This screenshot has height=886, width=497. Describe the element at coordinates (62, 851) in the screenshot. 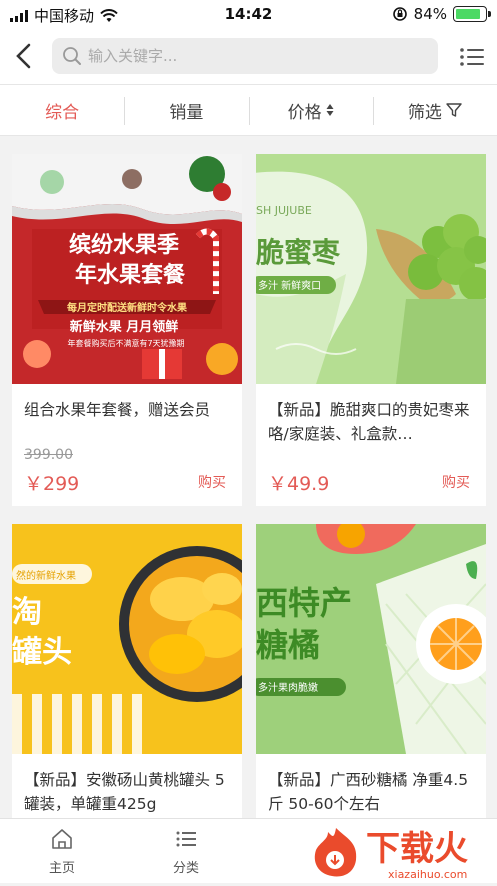

I see `tab-home: 主页` at that location.